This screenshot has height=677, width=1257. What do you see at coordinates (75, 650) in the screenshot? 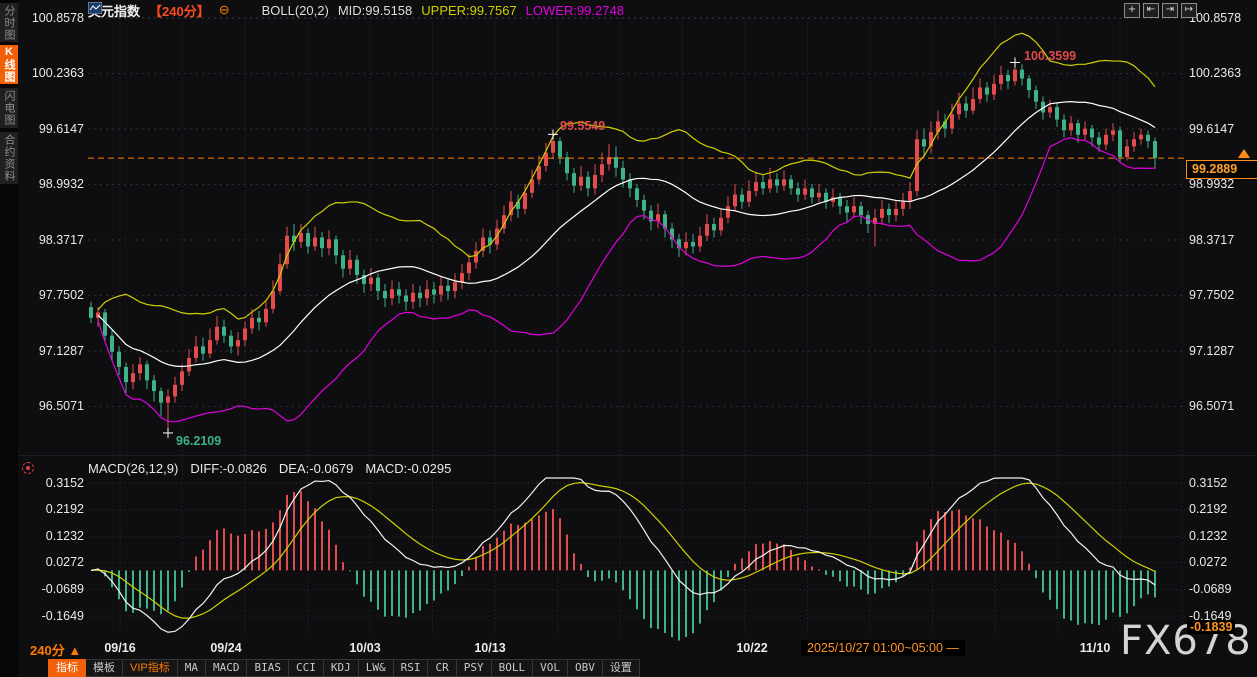
I see `period-arrow-icon: ▲` at bounding box center [75, 650].